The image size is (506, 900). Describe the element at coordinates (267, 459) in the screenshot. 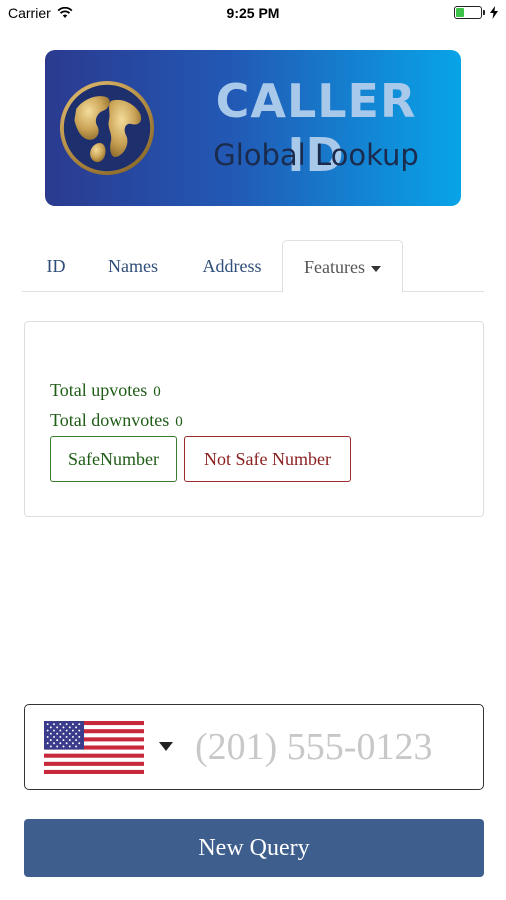

I see `not-safe-number-button: Not Safe Number` at that location.